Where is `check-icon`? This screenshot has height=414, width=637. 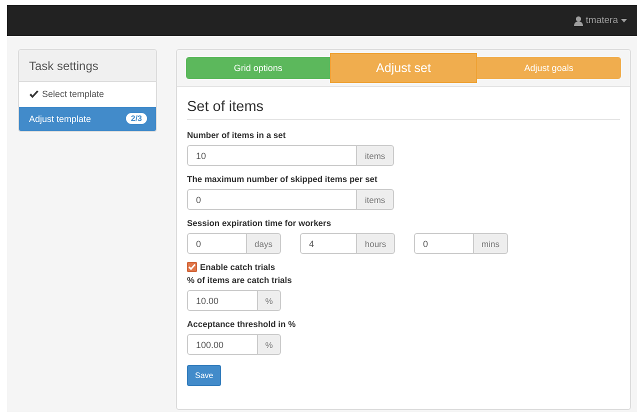
check-icon is located at coordinates (34, 94).